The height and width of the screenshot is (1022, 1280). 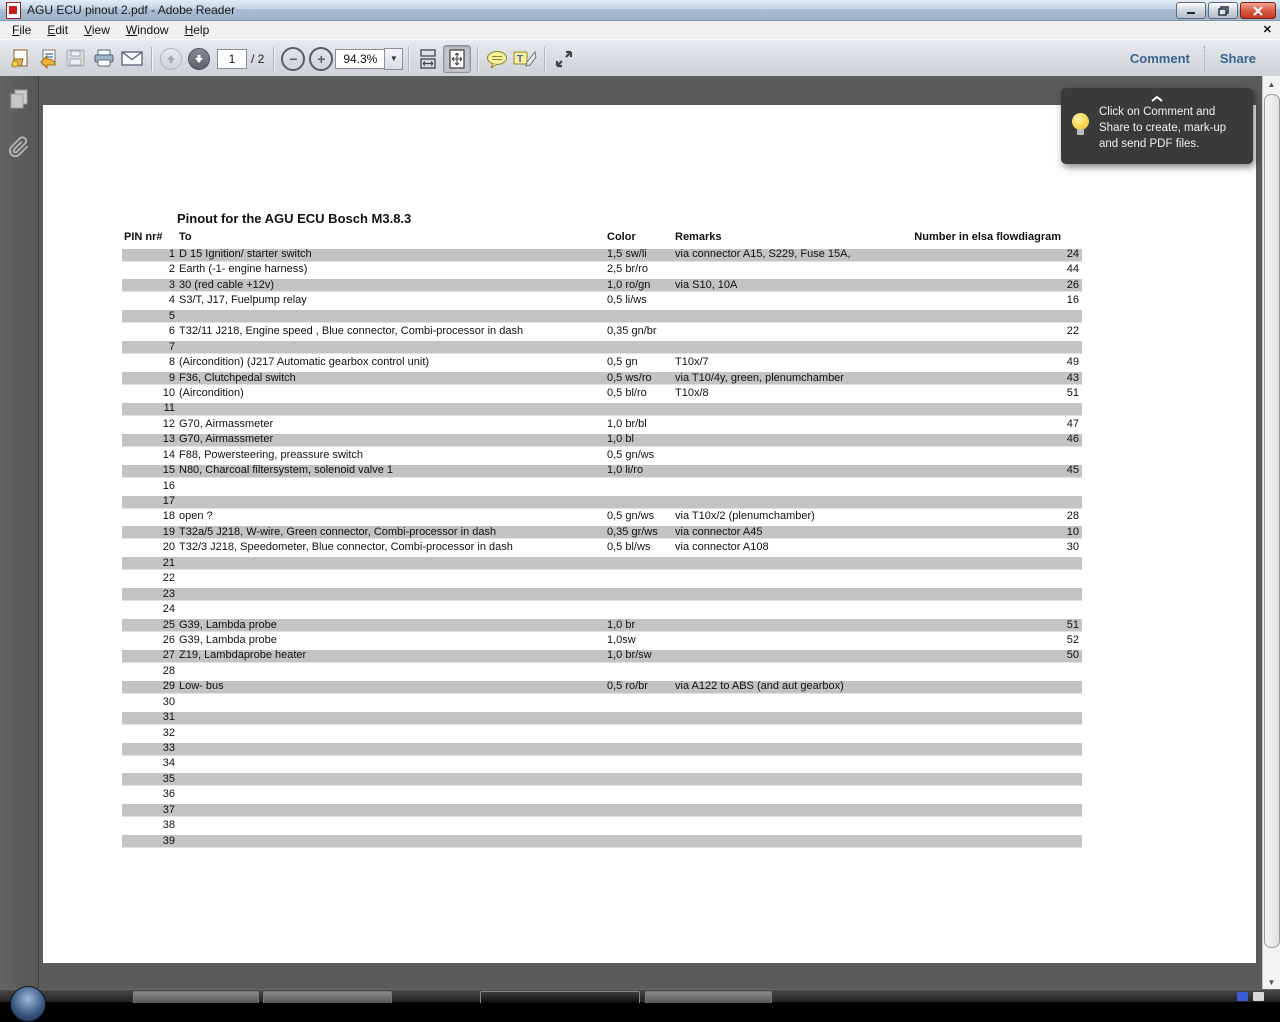 I want to click on fit-width-button, so click(x=428, y=59).